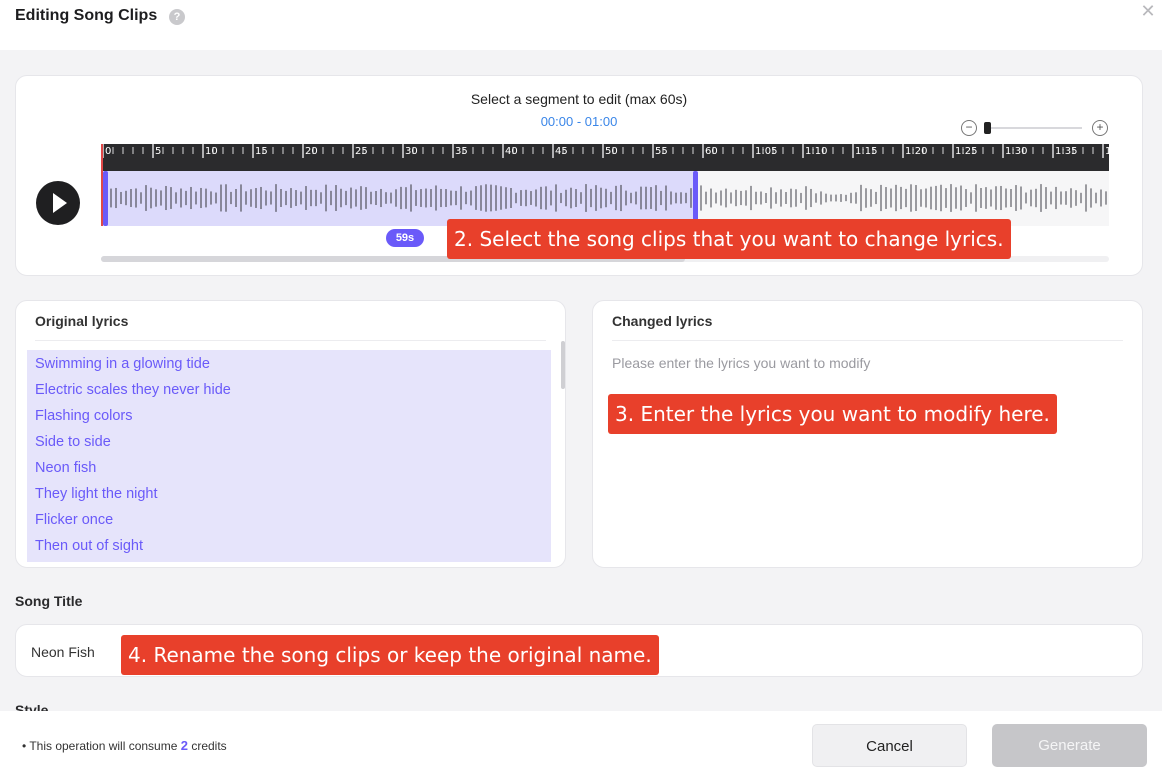 The height and width of the screenshot is (773, 1162). What do you see at coordinates (289, 366) in the screenshot?
I see `lyric-line: Swimming in a glowing tide` at bounding box center [289, 366].